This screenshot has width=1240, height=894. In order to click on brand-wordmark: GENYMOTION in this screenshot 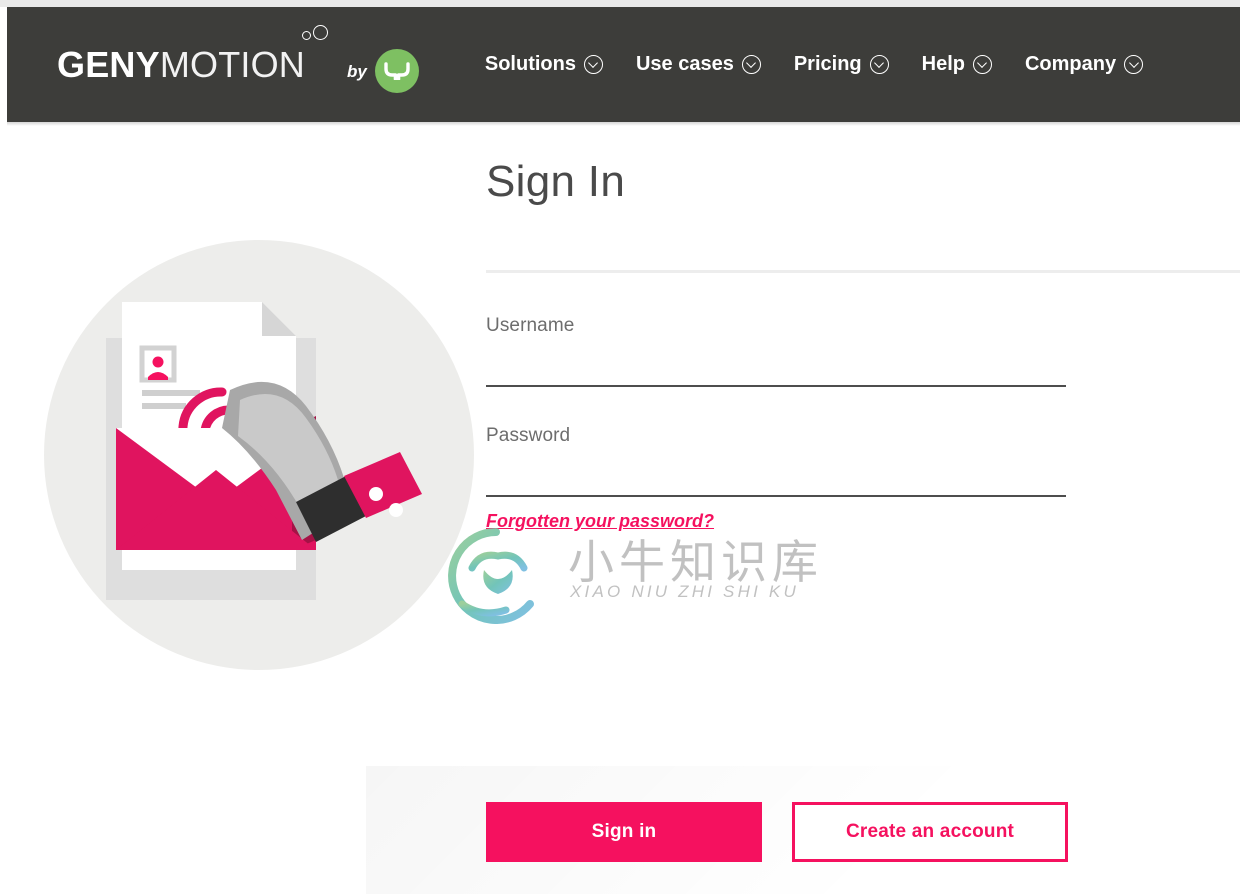, I will do `click(193, 54)`.